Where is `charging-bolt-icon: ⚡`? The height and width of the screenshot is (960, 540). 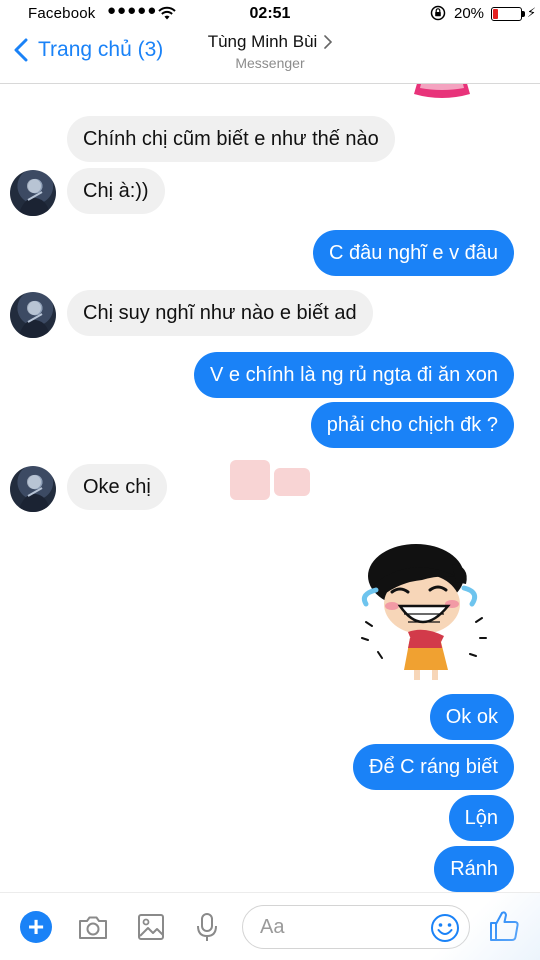
charging-bolt-icon: ⚡ is located at coordinates (532, 12).